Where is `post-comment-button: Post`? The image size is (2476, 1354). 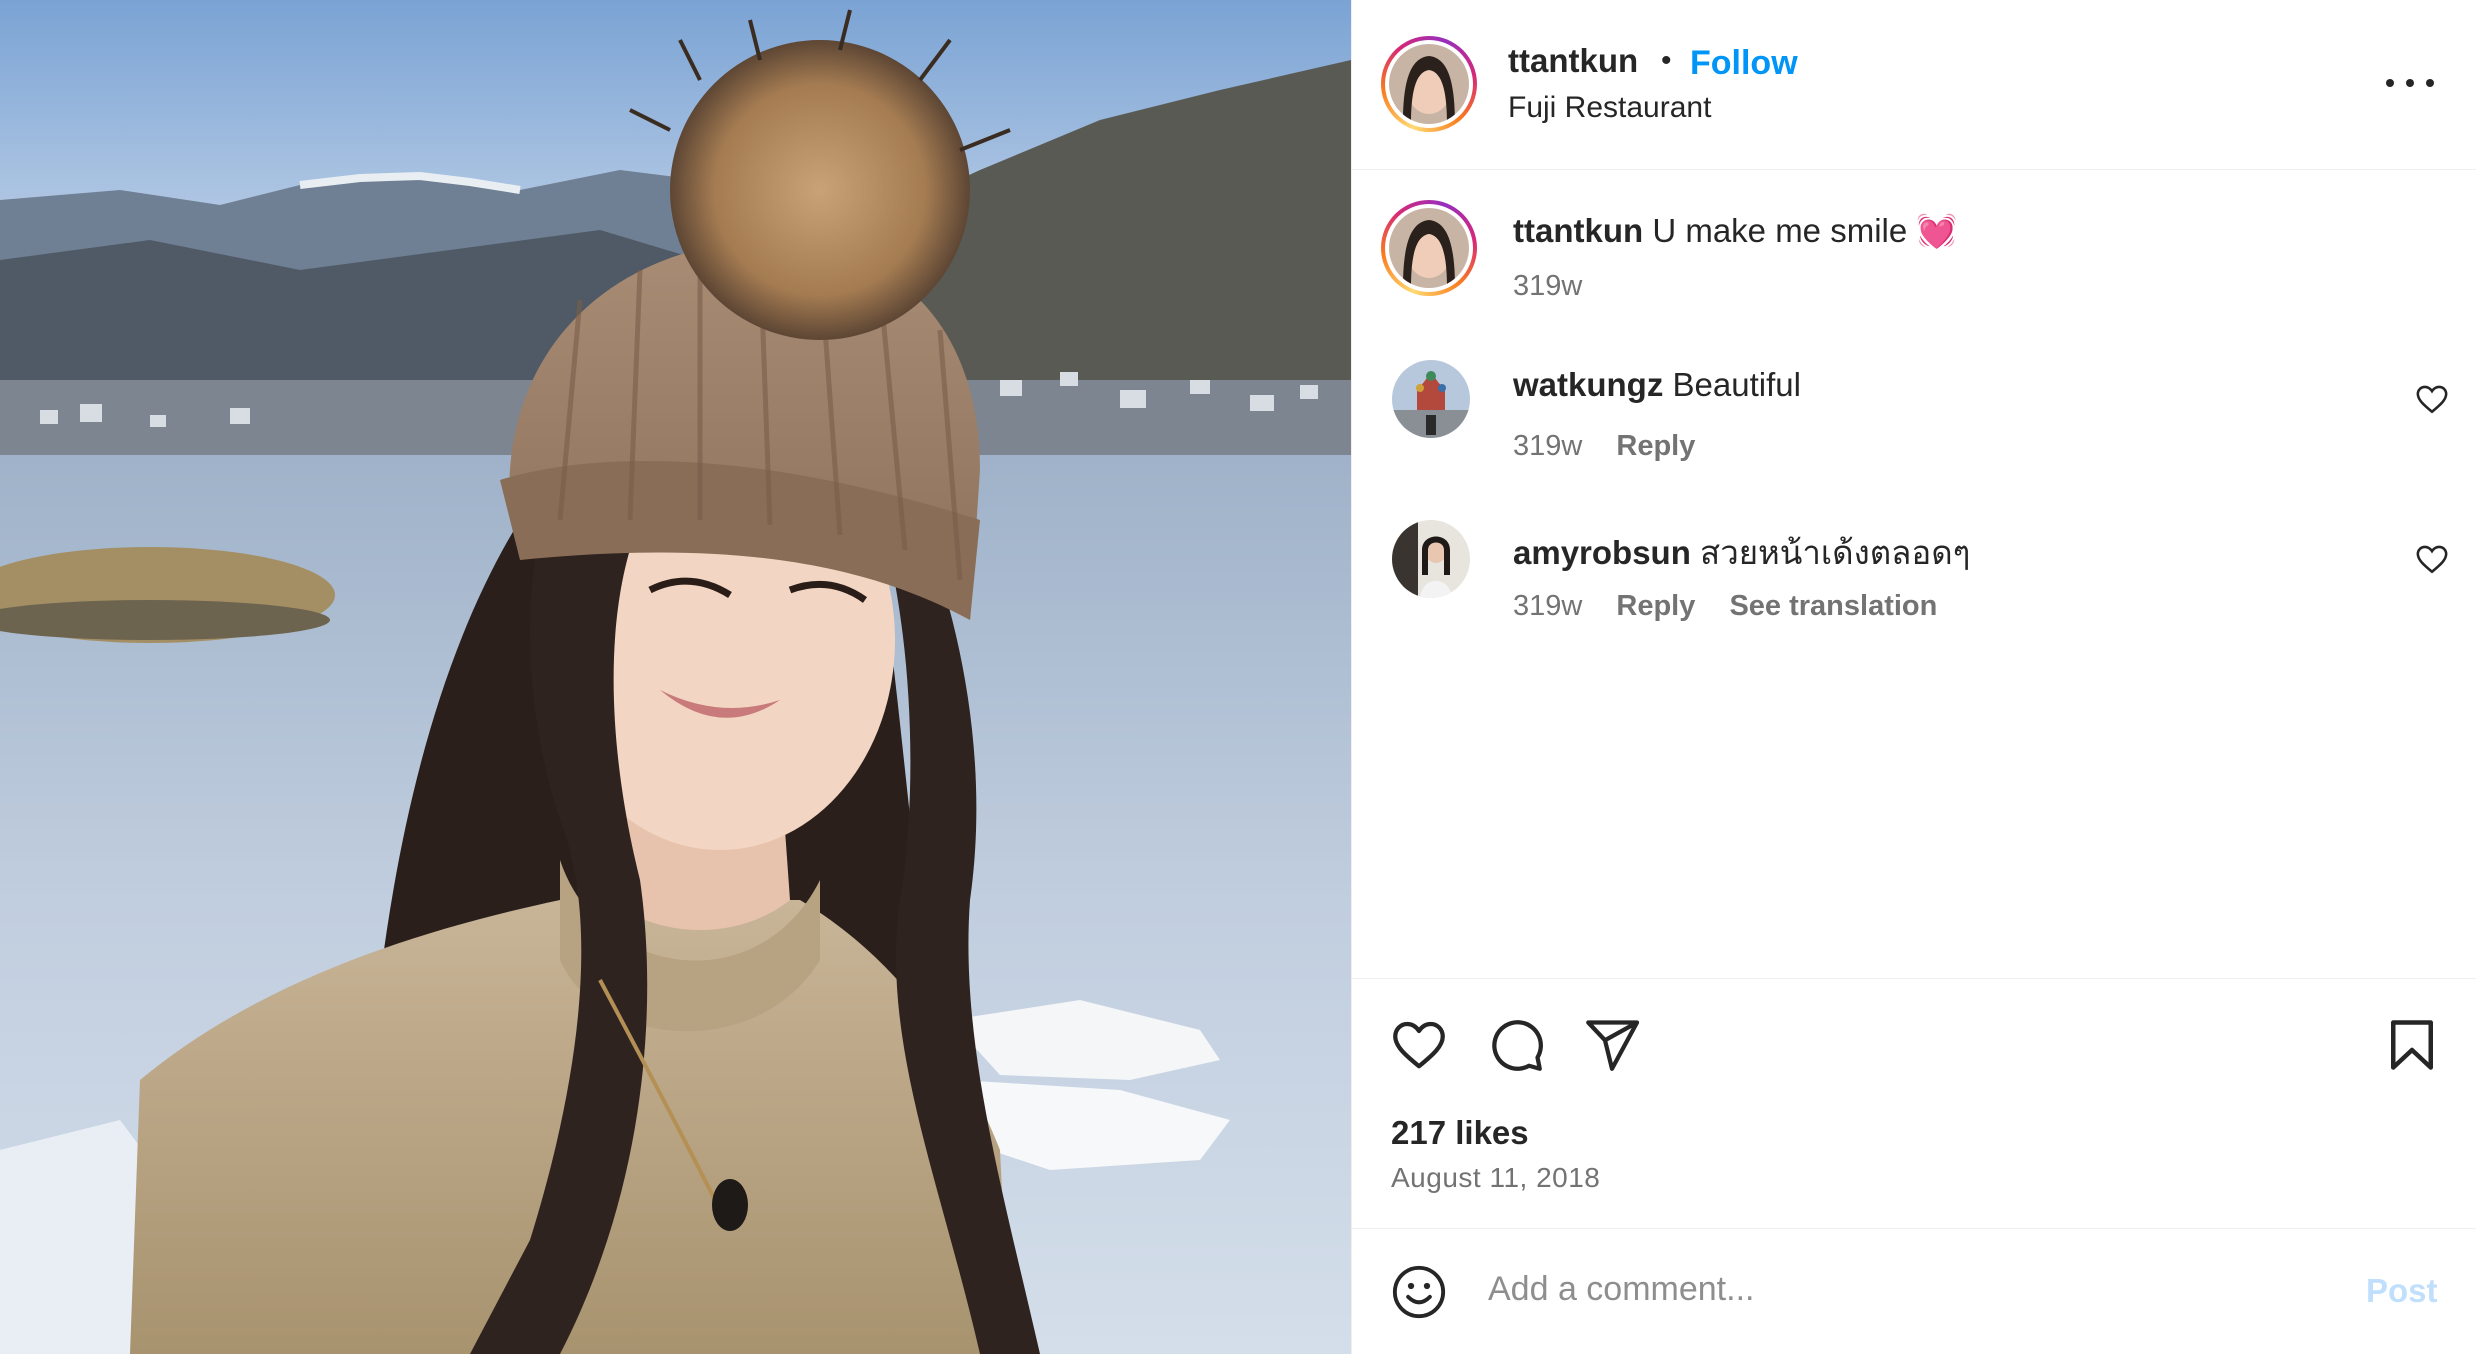
post-comment-button: Post is located at coordinates (2402, 1291).